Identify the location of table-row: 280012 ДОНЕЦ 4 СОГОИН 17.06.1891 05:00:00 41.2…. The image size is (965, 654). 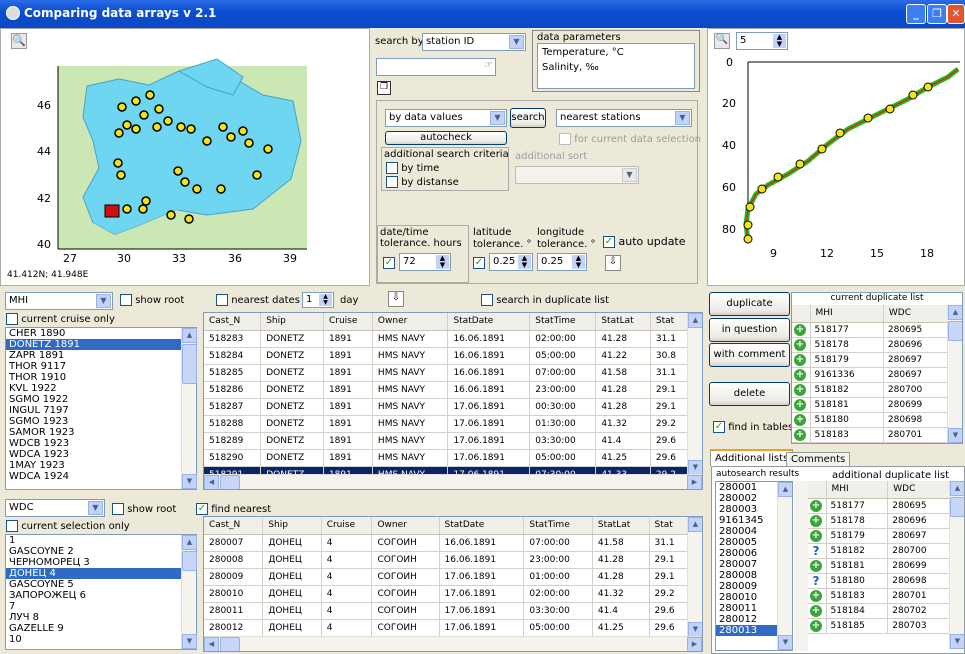
(446, 628).